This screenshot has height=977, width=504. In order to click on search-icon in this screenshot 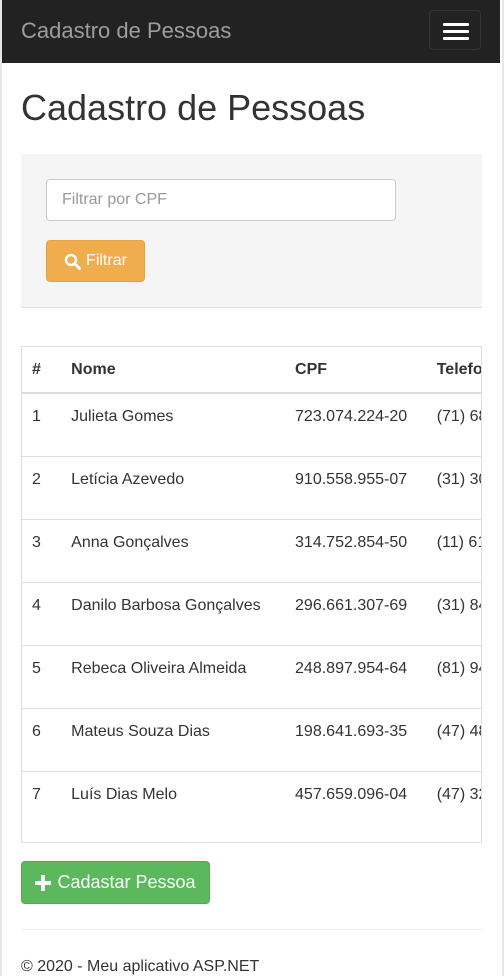, I will do `click(72, 261)`.